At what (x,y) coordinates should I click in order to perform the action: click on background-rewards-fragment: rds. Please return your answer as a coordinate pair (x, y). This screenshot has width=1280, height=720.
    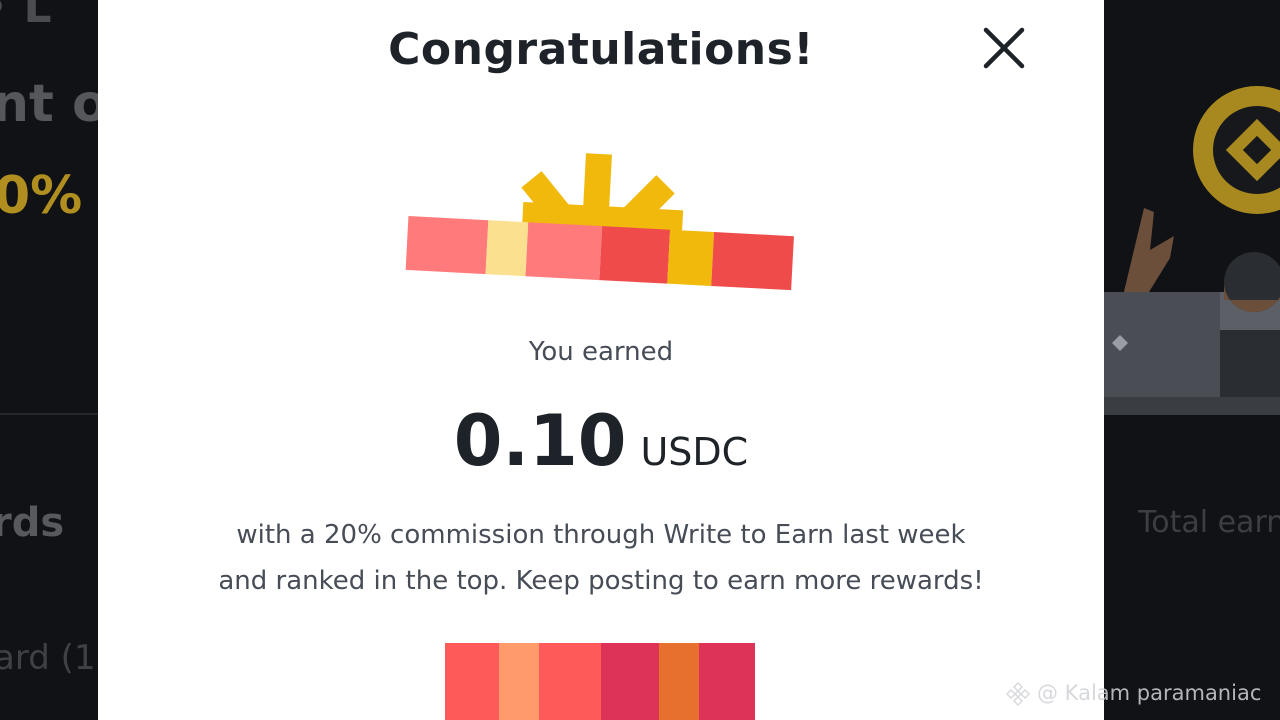
    Looking at the image, I should click on (32, 523).